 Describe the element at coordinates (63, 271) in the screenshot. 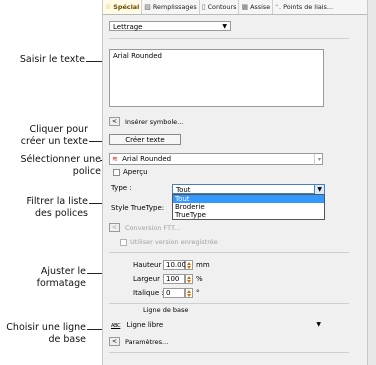

I see `callout-text: Ajuster le` at that location.